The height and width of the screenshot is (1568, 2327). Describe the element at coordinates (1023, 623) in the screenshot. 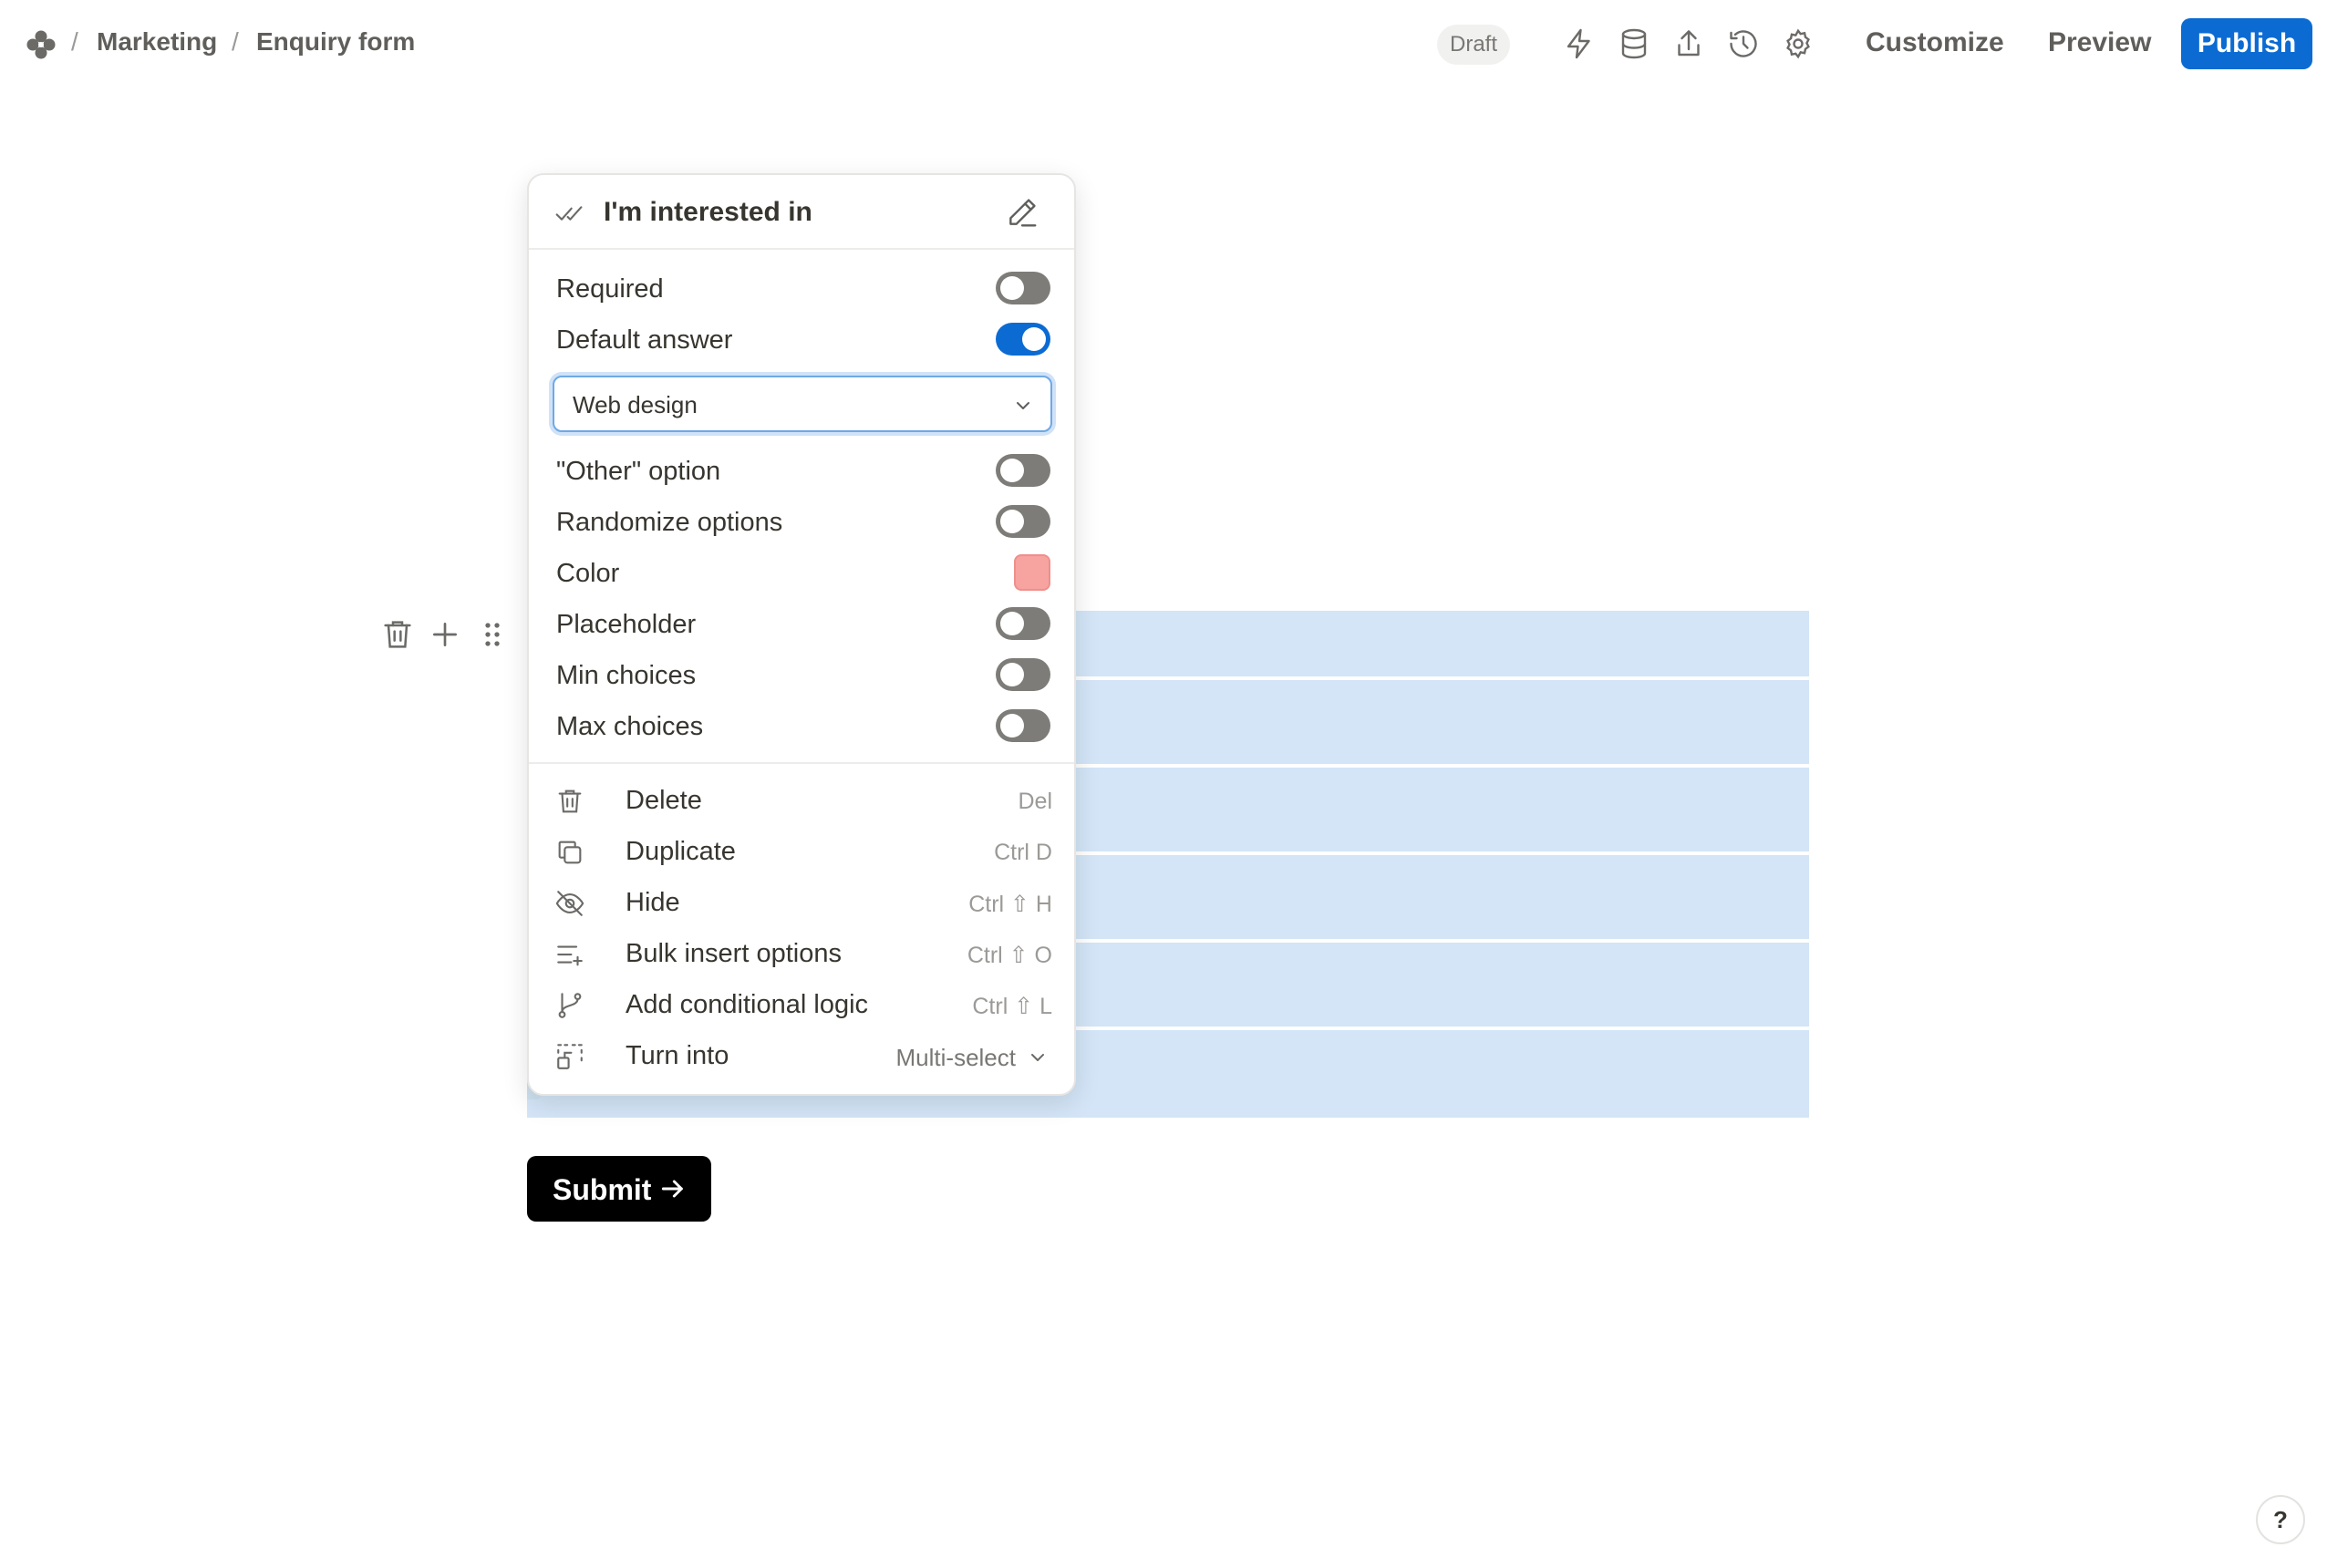

I see `placeholder-toggle` at that location.